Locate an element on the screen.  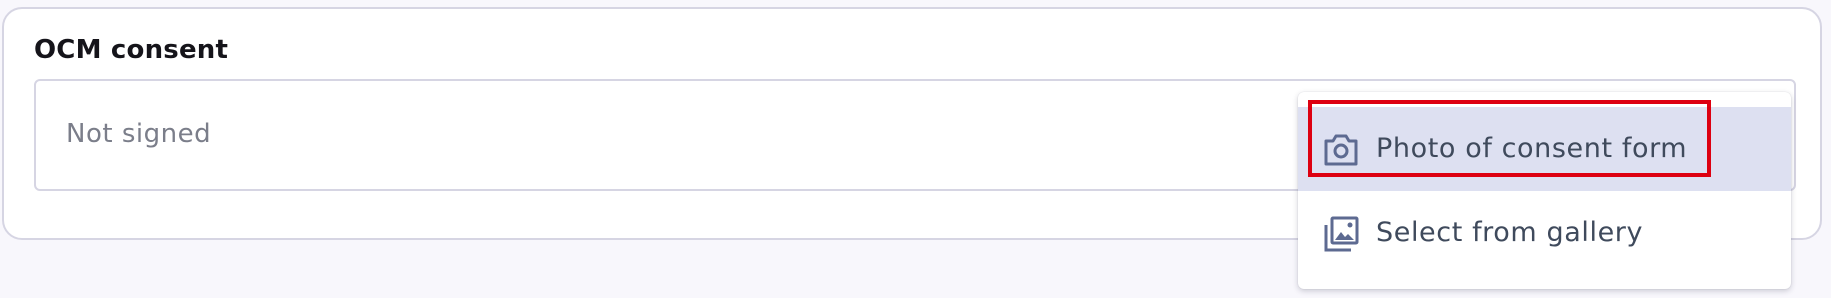
consent-status-value: Not signed is located at coordinates (139, 134).